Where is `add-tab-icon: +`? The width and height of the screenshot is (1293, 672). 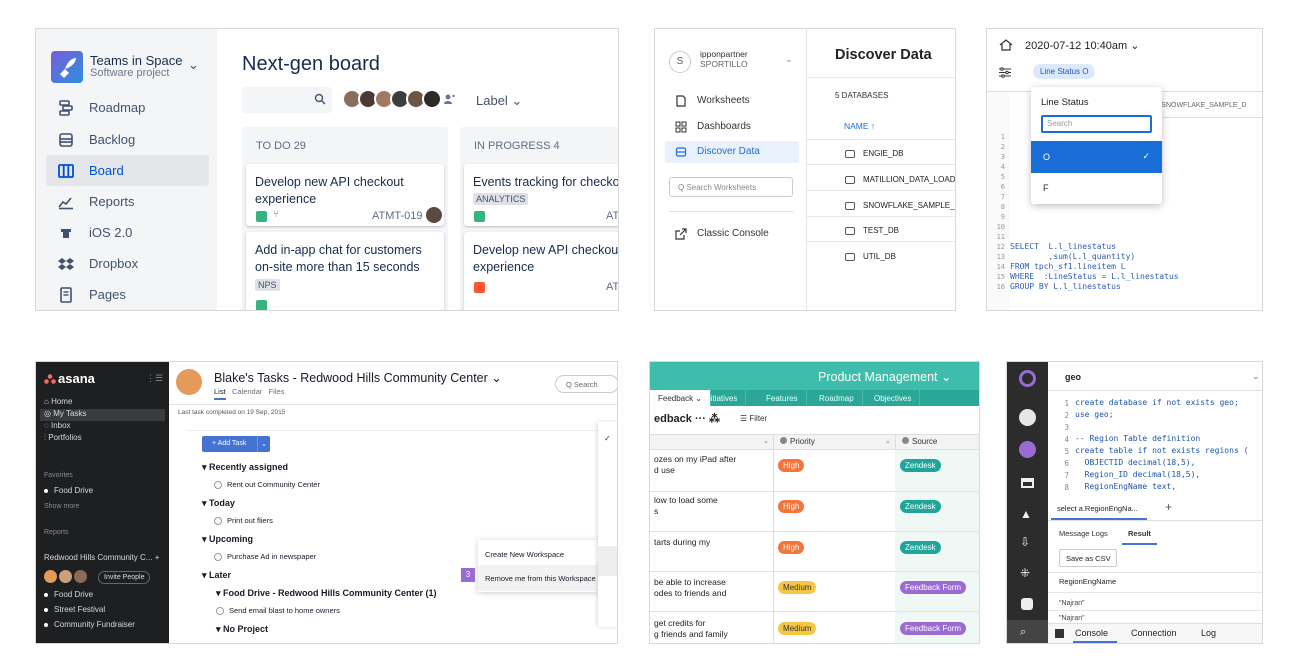
add-tab-icon: + is located at coordinates (1168, 507).